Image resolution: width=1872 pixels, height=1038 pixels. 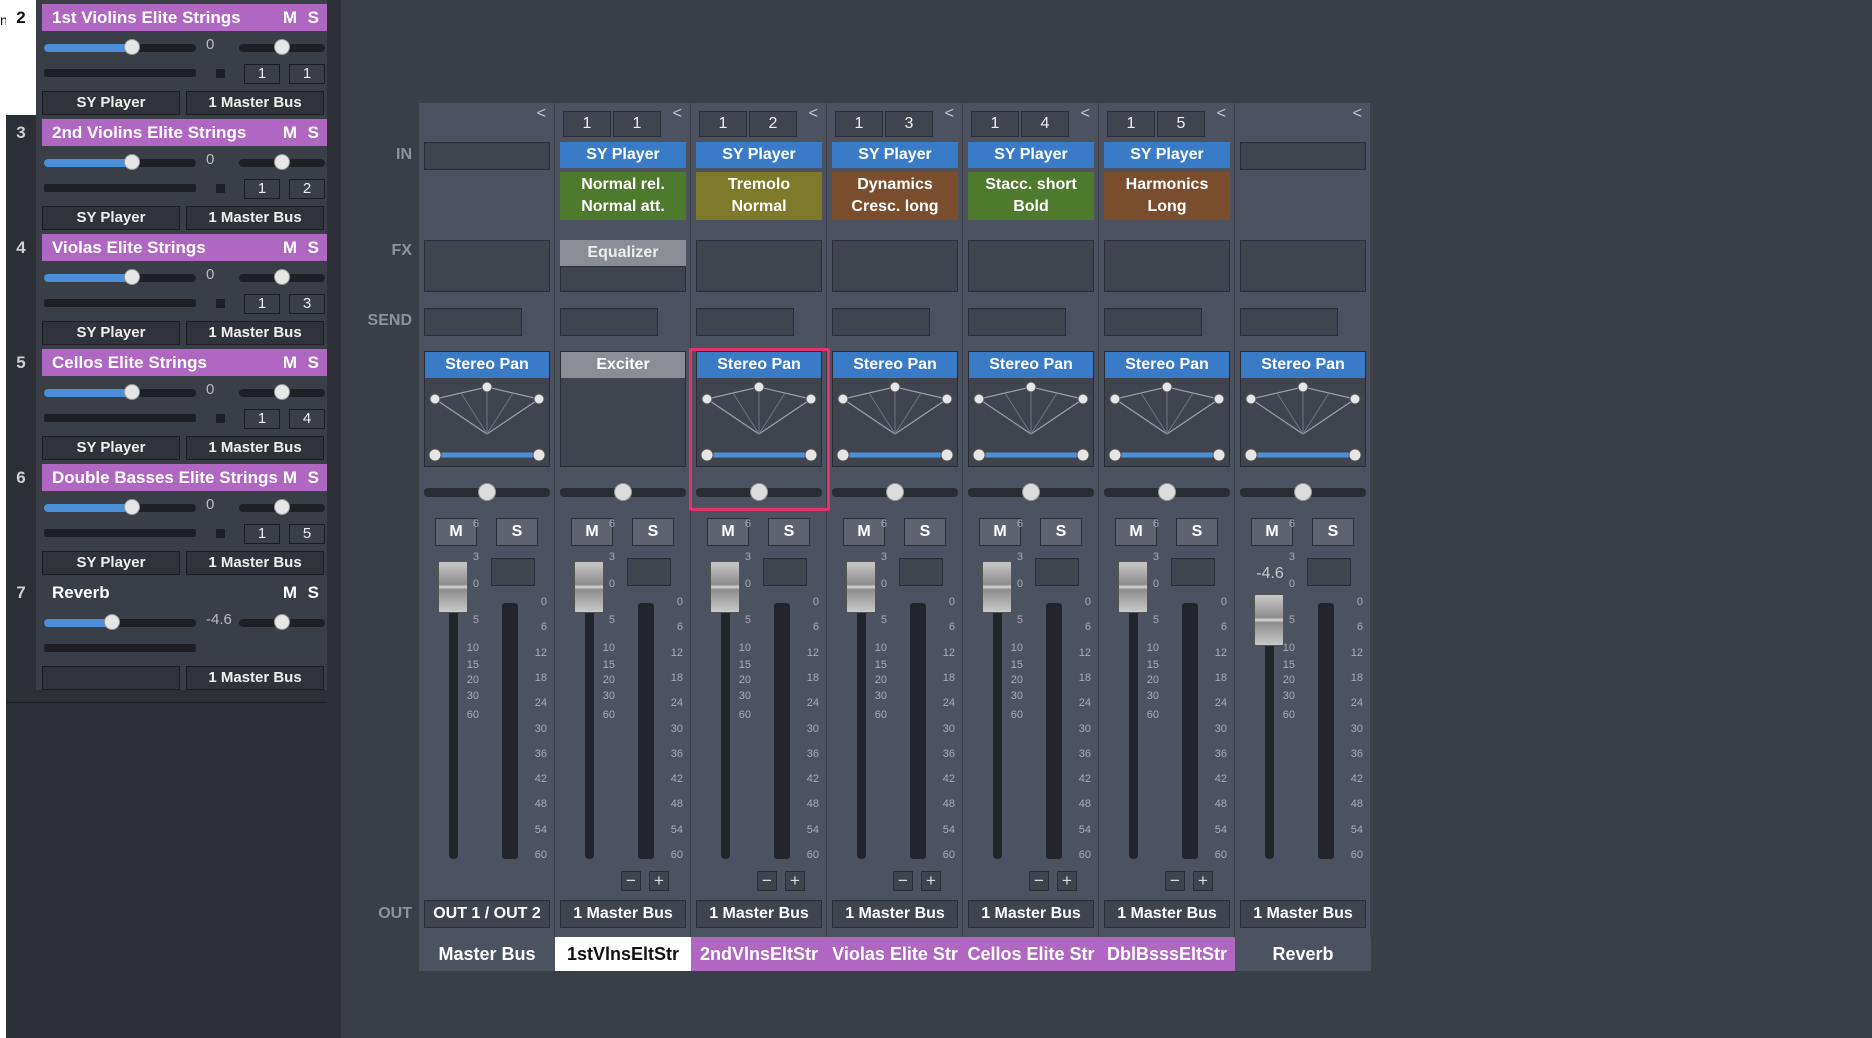 What do you see at coordinates (795, 881) in the screenshot?
I see `plus-button: +` at bounding box center [795, 881].